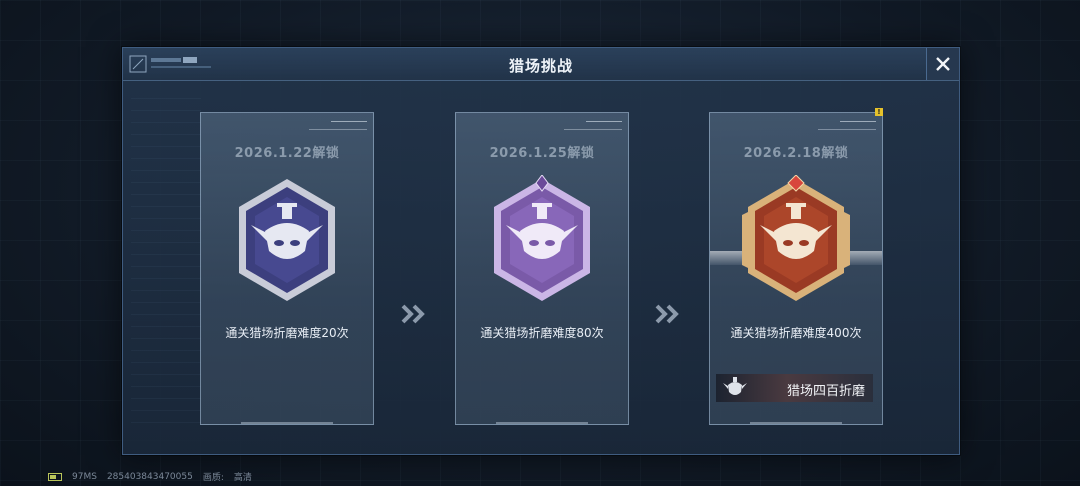  What do you see at coordinates (542, 238) in the screenshot?
I see `purple-hunter-badge-icon` at bounding box center [542, 238].